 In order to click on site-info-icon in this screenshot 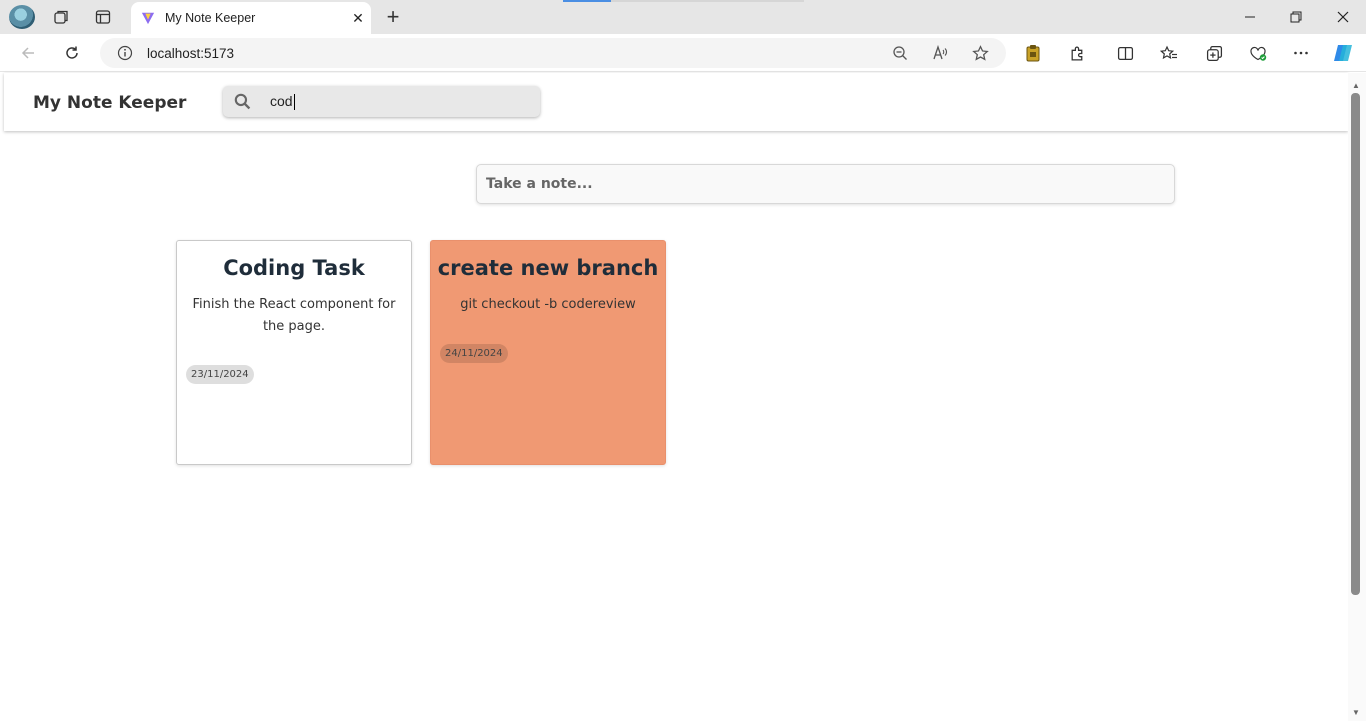, I will do `click(125, 53)`.